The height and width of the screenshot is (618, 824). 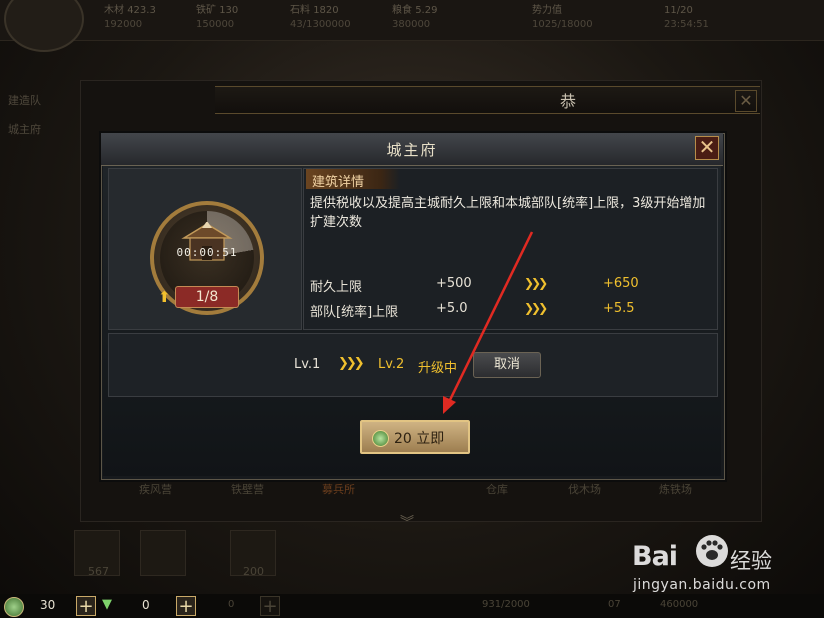 I want to click on instant-finish-label: 20 立即, so click(x=419, y=439).